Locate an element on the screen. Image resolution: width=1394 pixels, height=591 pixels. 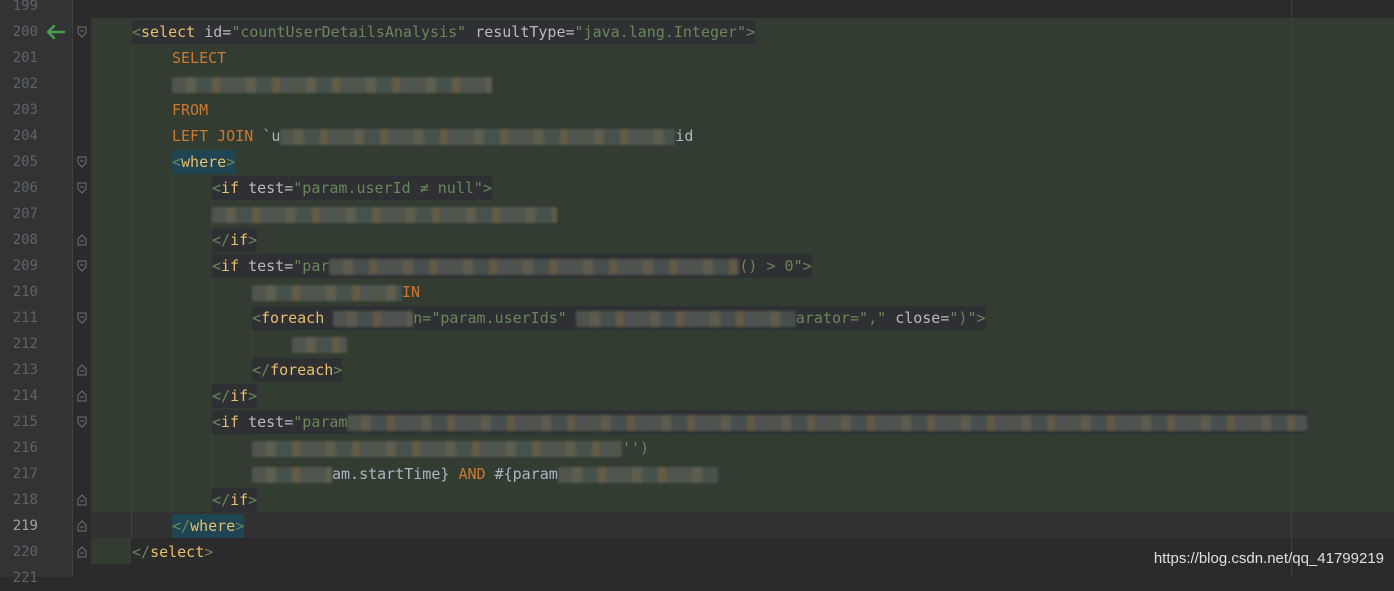
code-line: 203 FROM is located at coordinates (697, 110).